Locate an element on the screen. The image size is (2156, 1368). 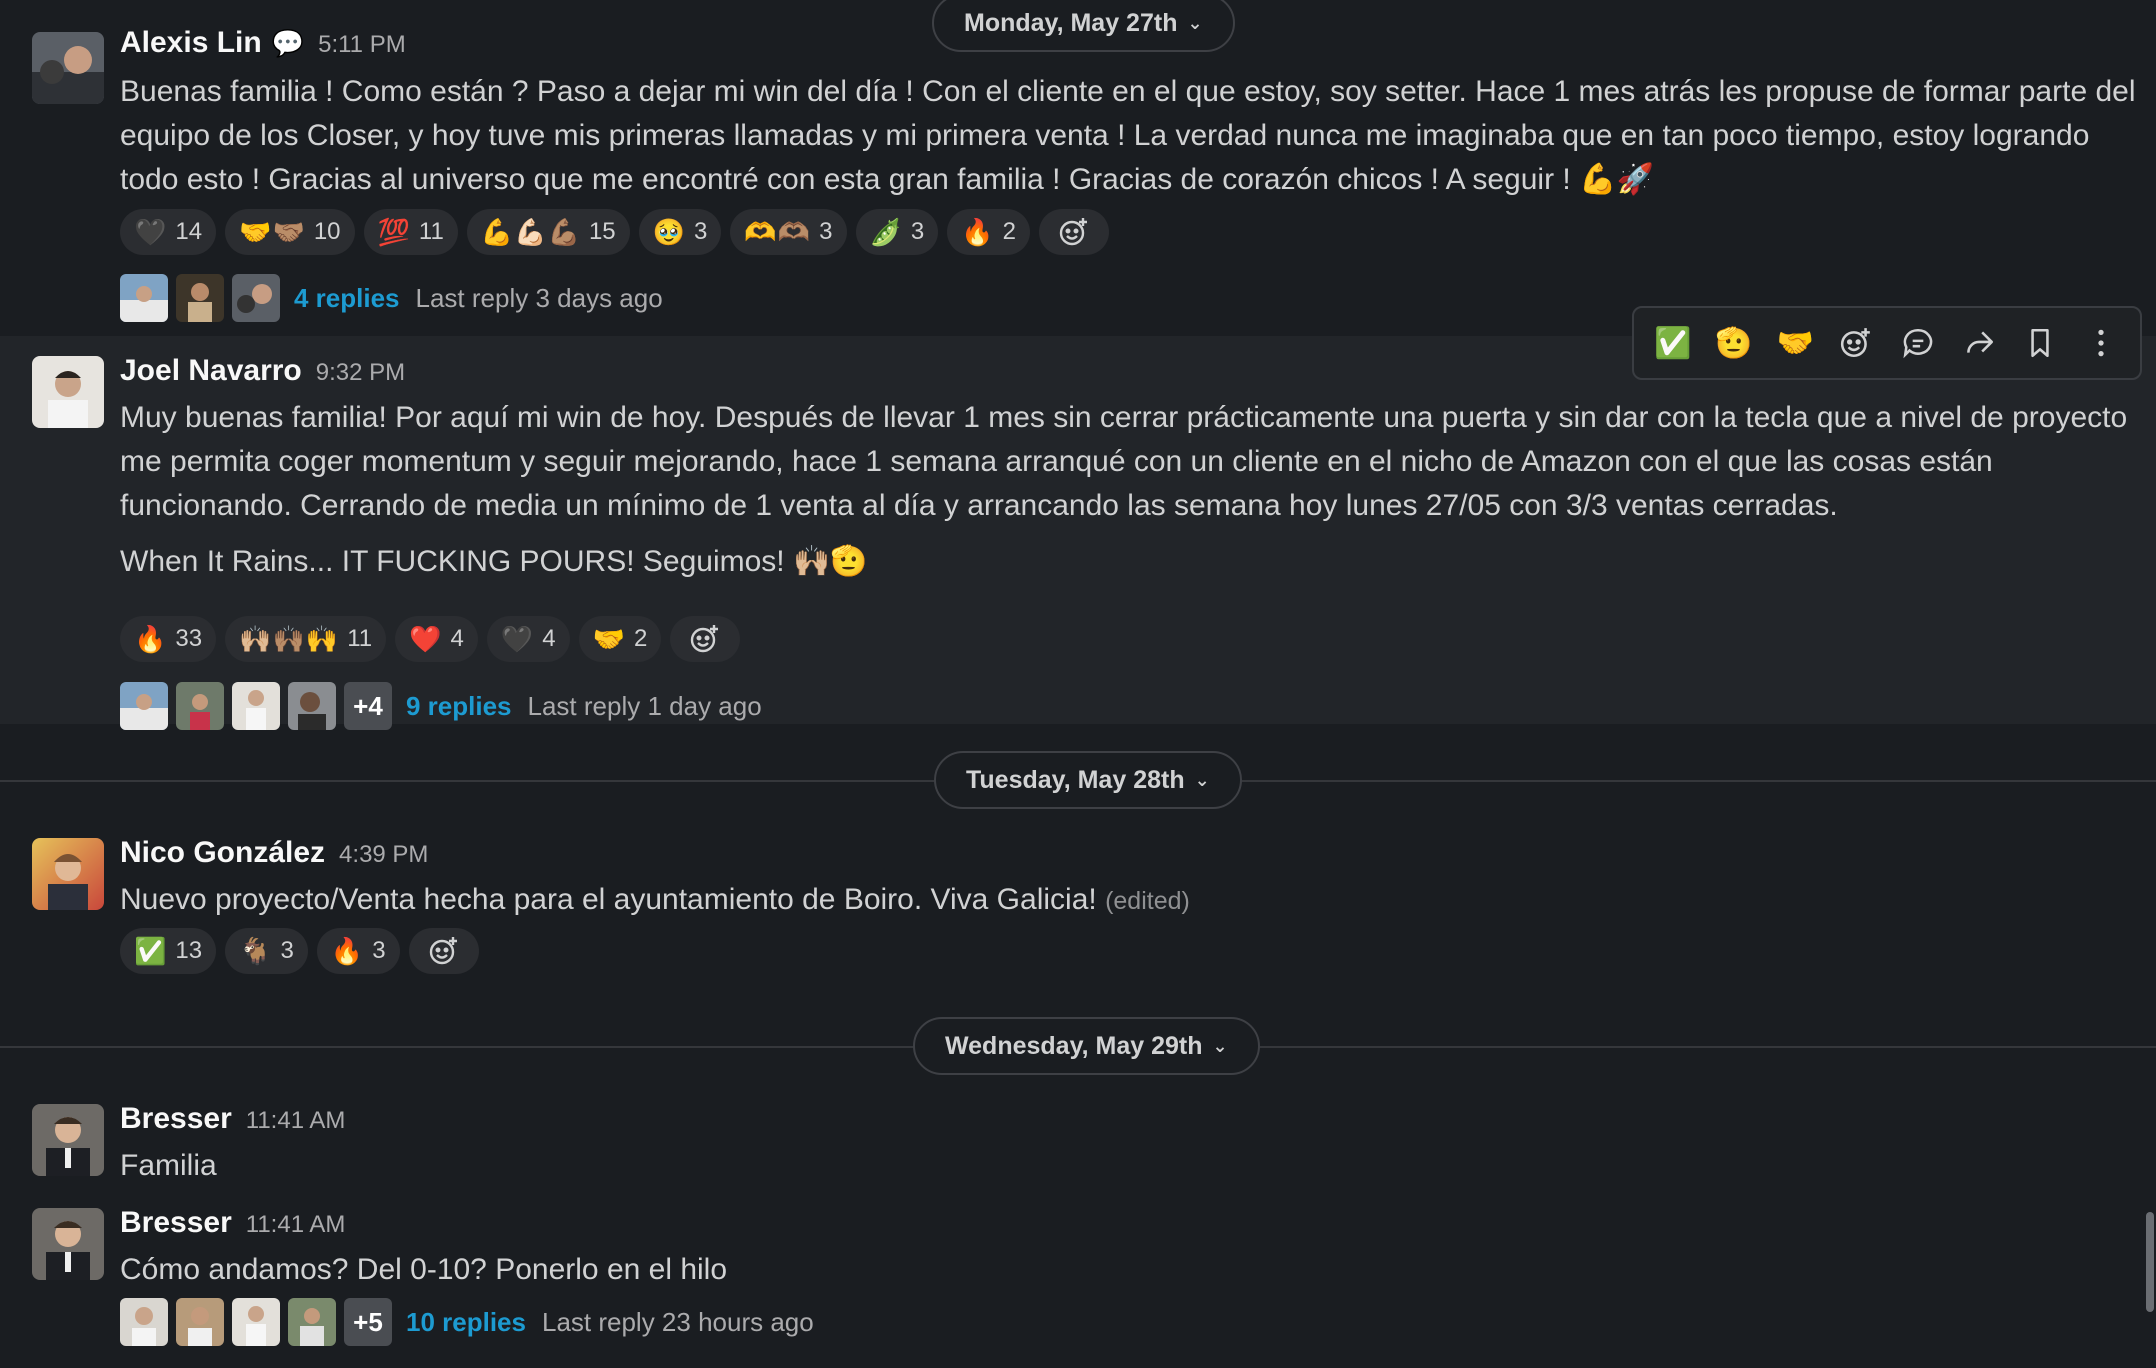
date-divider-tuesday: Tuesday, May 28th ⌄ is located at coordinates (1088, 780).